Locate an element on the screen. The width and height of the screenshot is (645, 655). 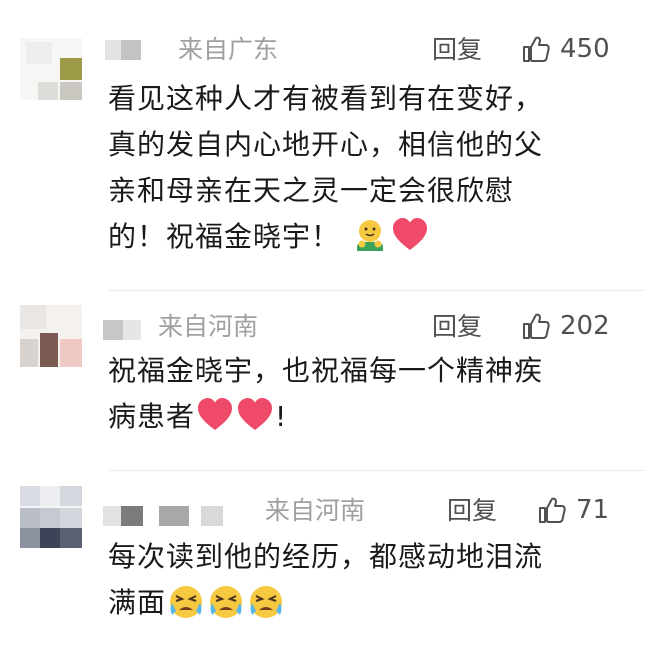
region-label: 来自广东 is located at coordinates (228, 49).